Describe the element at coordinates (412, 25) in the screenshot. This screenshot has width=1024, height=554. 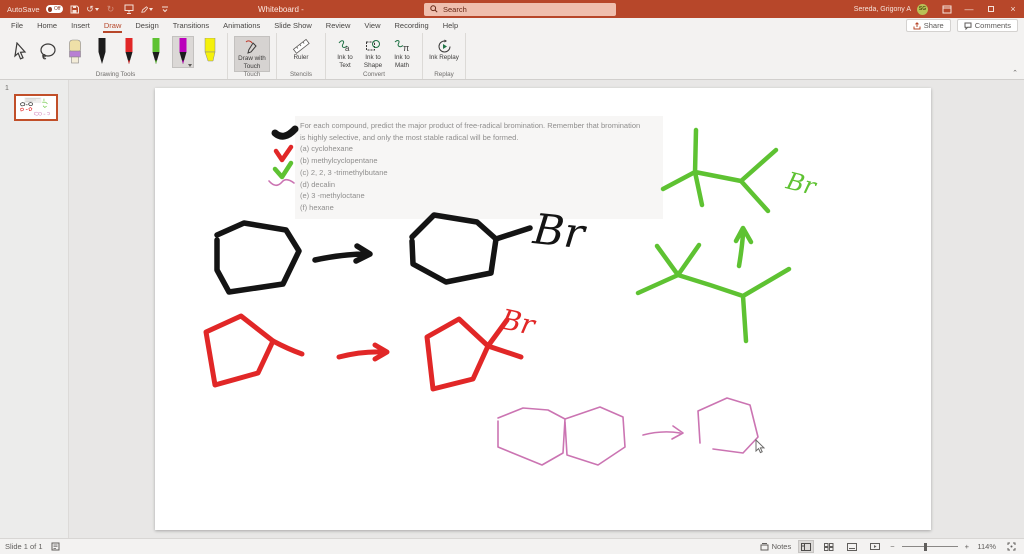
I see `tab-recording: Recording` at that location.